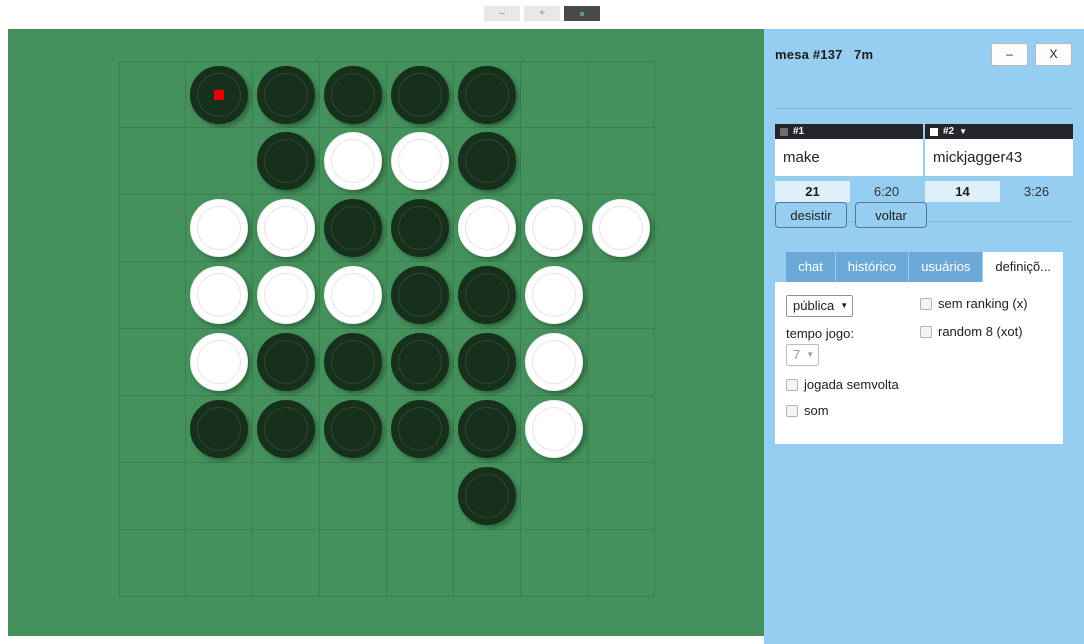  Describe the element at coordinates (926, 303) in the screenshot. I see `sem-ranking-checkbox` at that location.